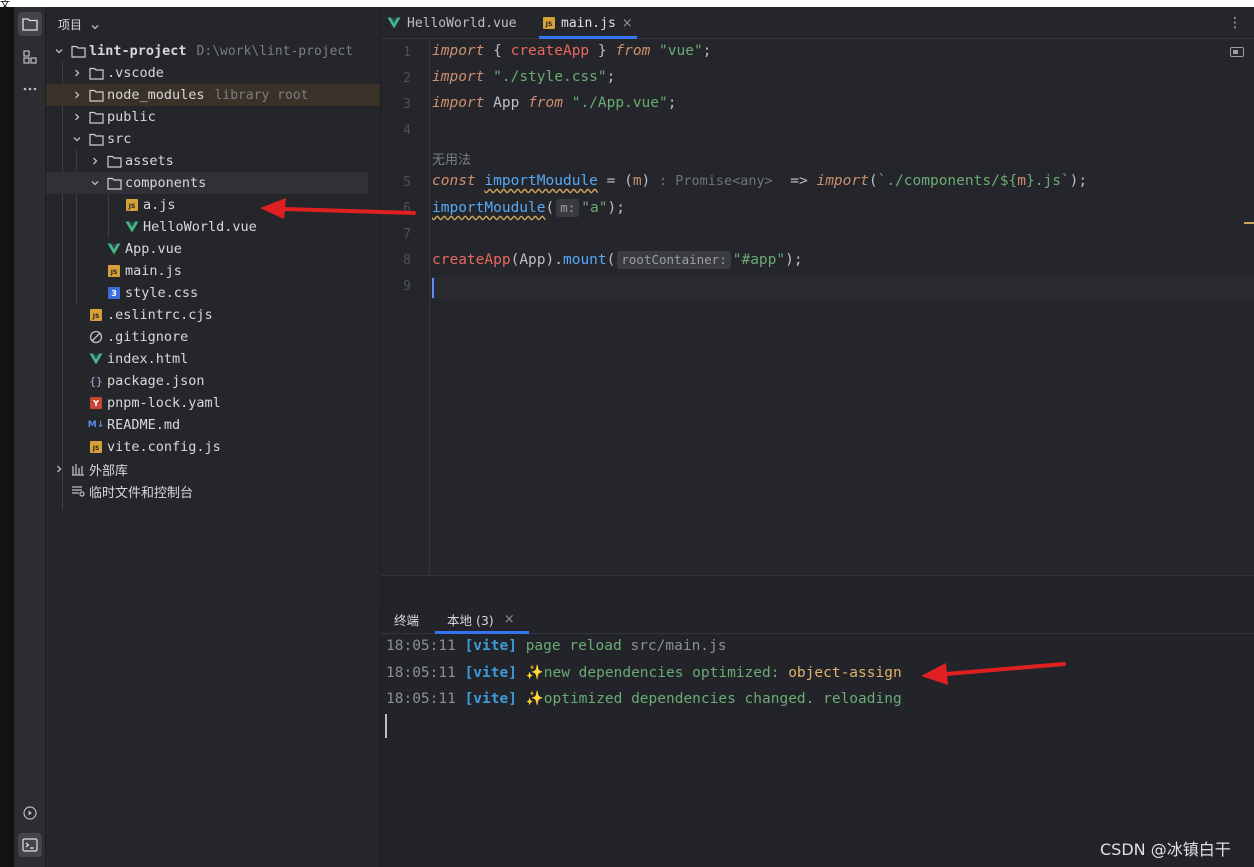 The width and height of the screenshot is (1254, 867). What do you see at coordinates (213, 491) in the screenshot?
I see `tree-item-scratches: 临时文件和控制台` at bounding box center [213, 491].